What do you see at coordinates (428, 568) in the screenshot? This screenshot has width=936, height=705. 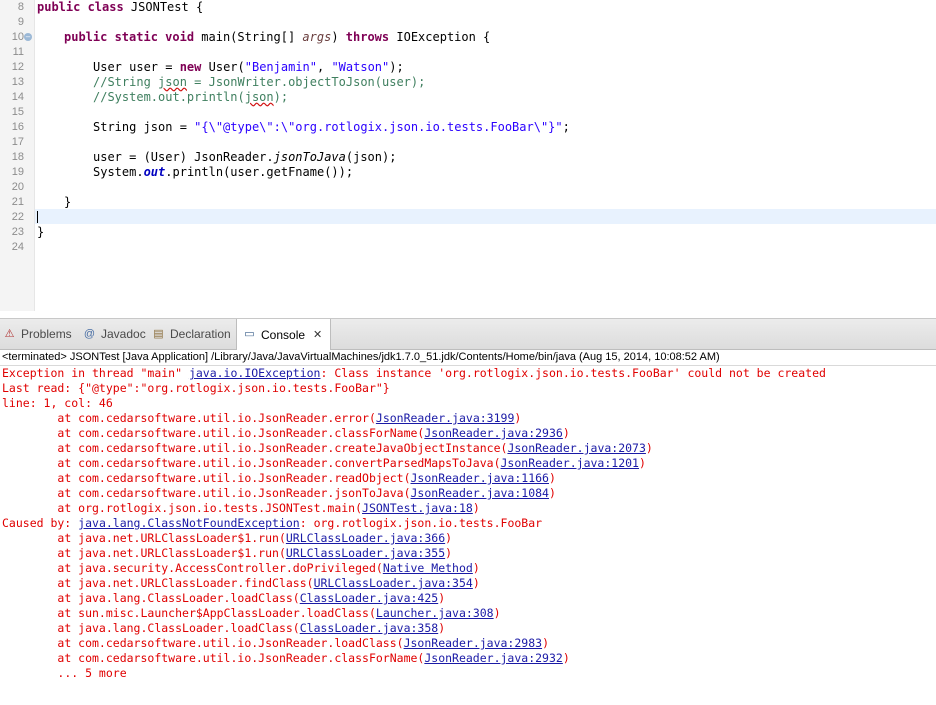 I see `source-link: Native Method` at bounding box center [428, 568].